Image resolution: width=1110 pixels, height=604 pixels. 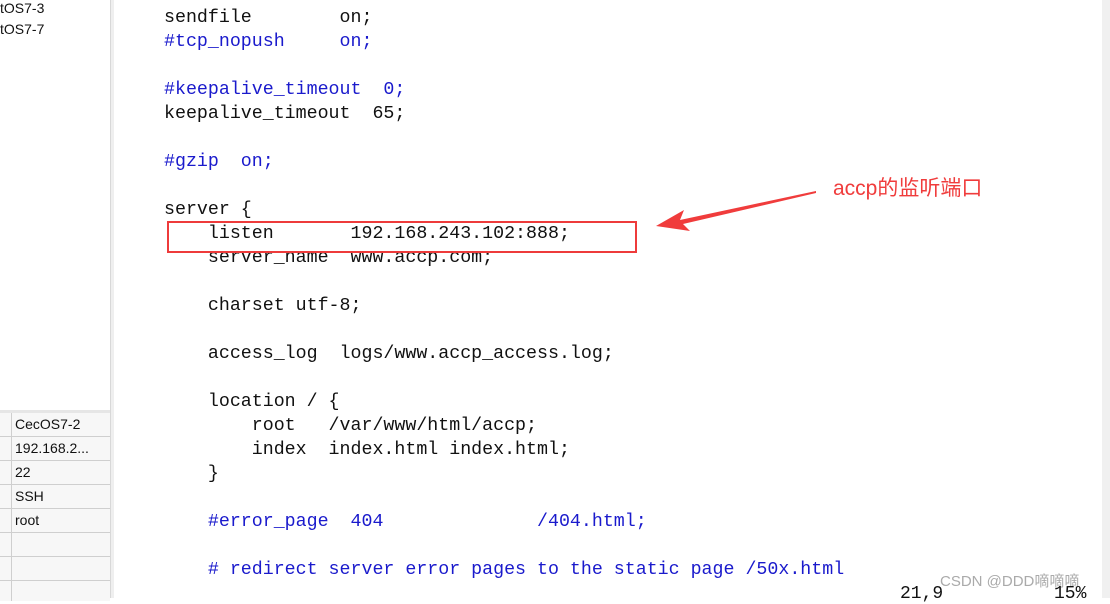 What do you see at coordinates (268, 18) in the screenshot?
I see `code-line: sendfile on;` at bounding box center [268, 18].